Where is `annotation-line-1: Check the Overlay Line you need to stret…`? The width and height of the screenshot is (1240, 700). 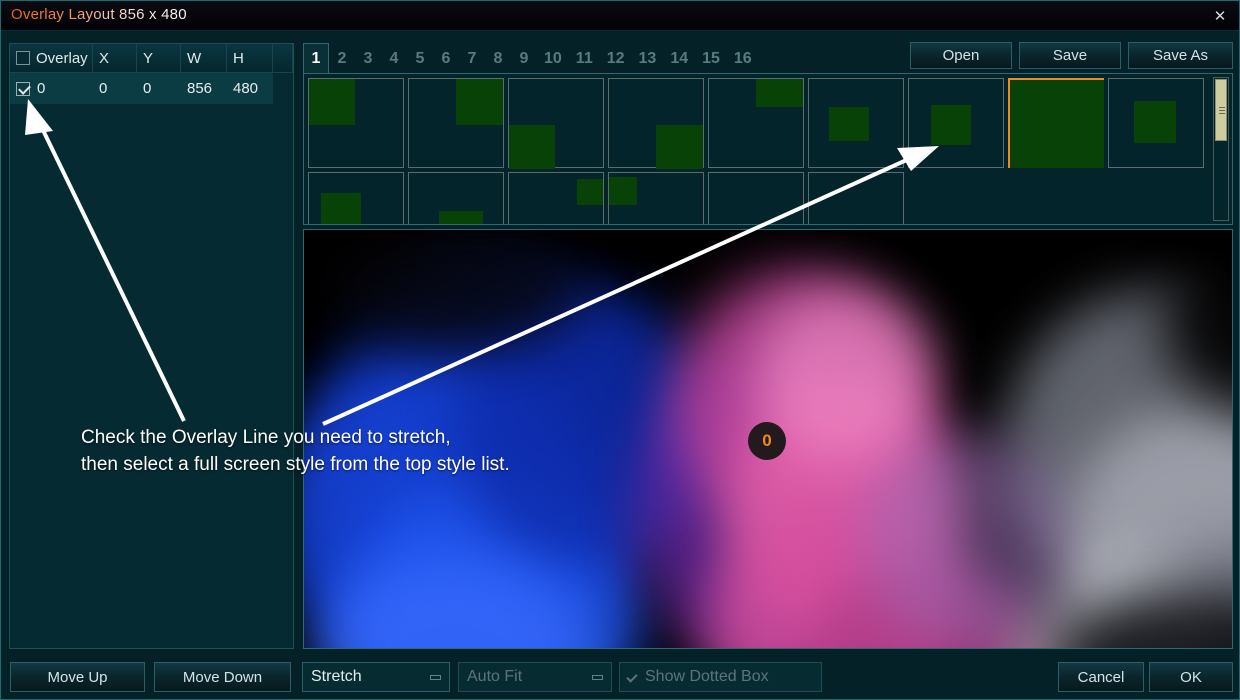 annotation-line-1: Check the Overlay Line you need to stret… is located at coordinates (266, 437).